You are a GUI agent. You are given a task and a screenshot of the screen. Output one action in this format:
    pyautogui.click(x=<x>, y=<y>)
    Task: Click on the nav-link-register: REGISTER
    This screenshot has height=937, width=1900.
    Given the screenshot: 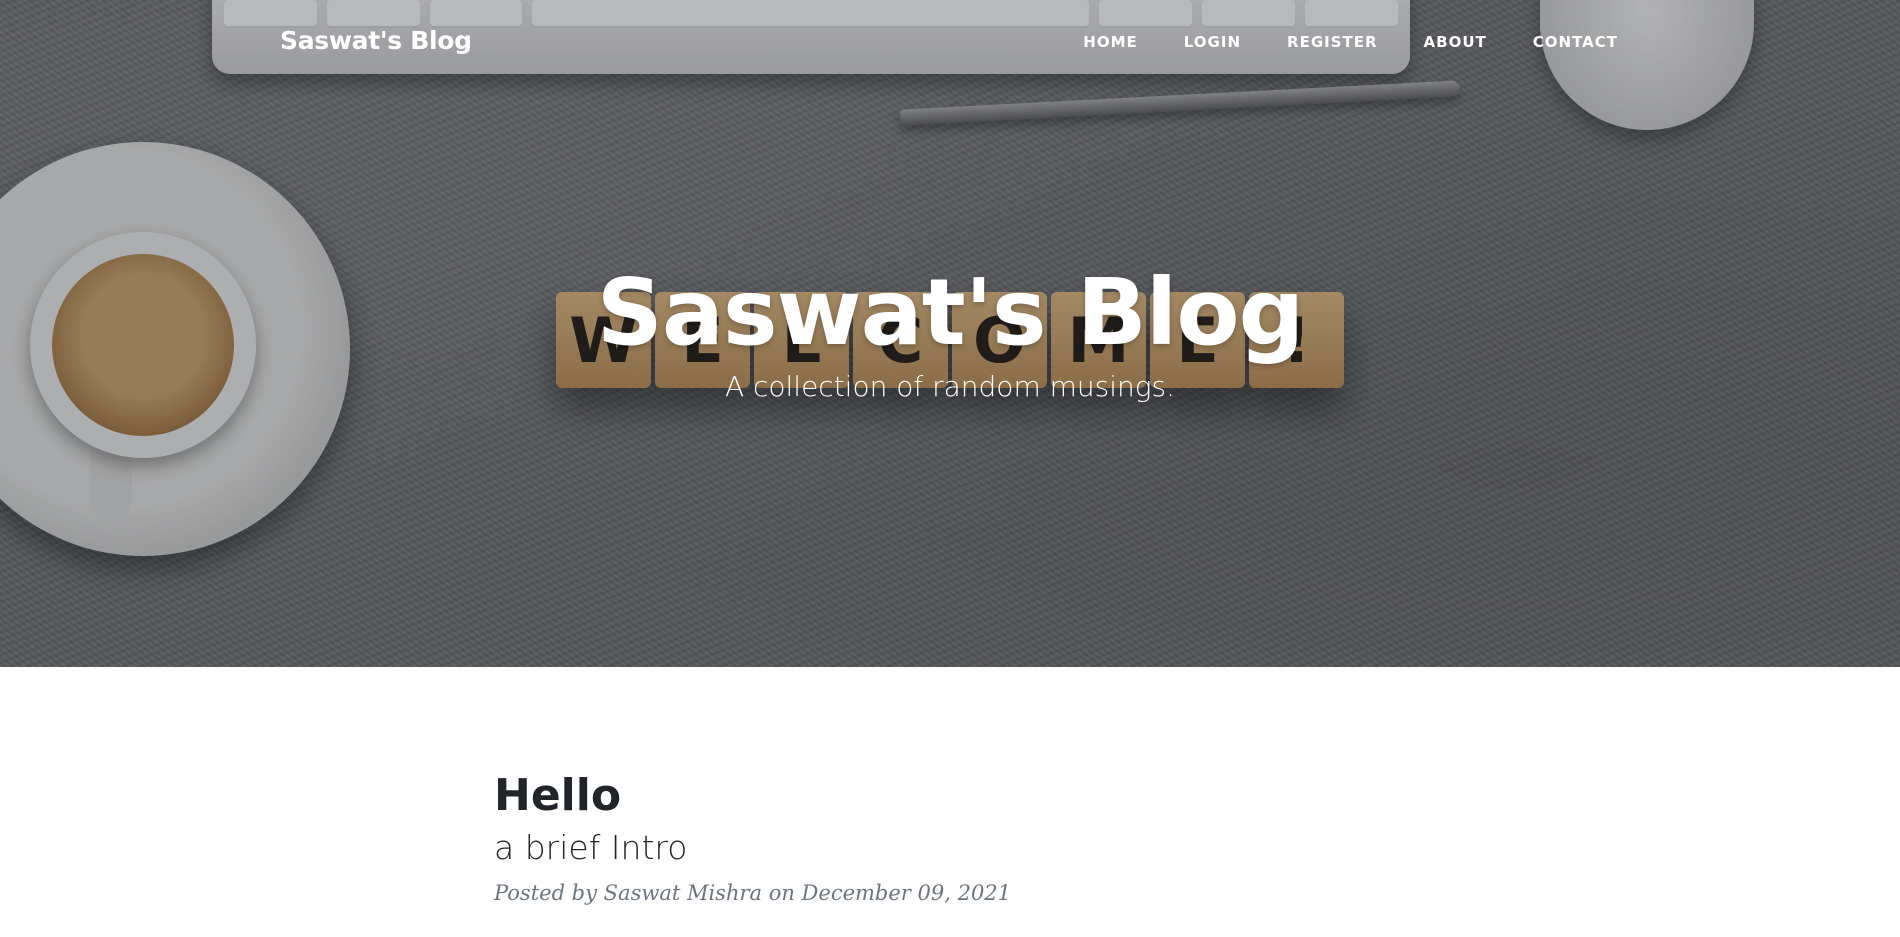 What is the action you would take?
    pyautogui.click(x=1332, y=42)
    